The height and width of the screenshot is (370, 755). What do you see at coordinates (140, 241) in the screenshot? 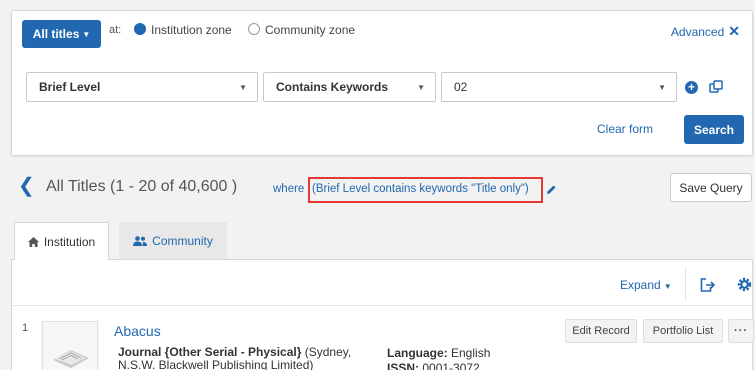
I see `users-icon` at bounding box center [140, 241].